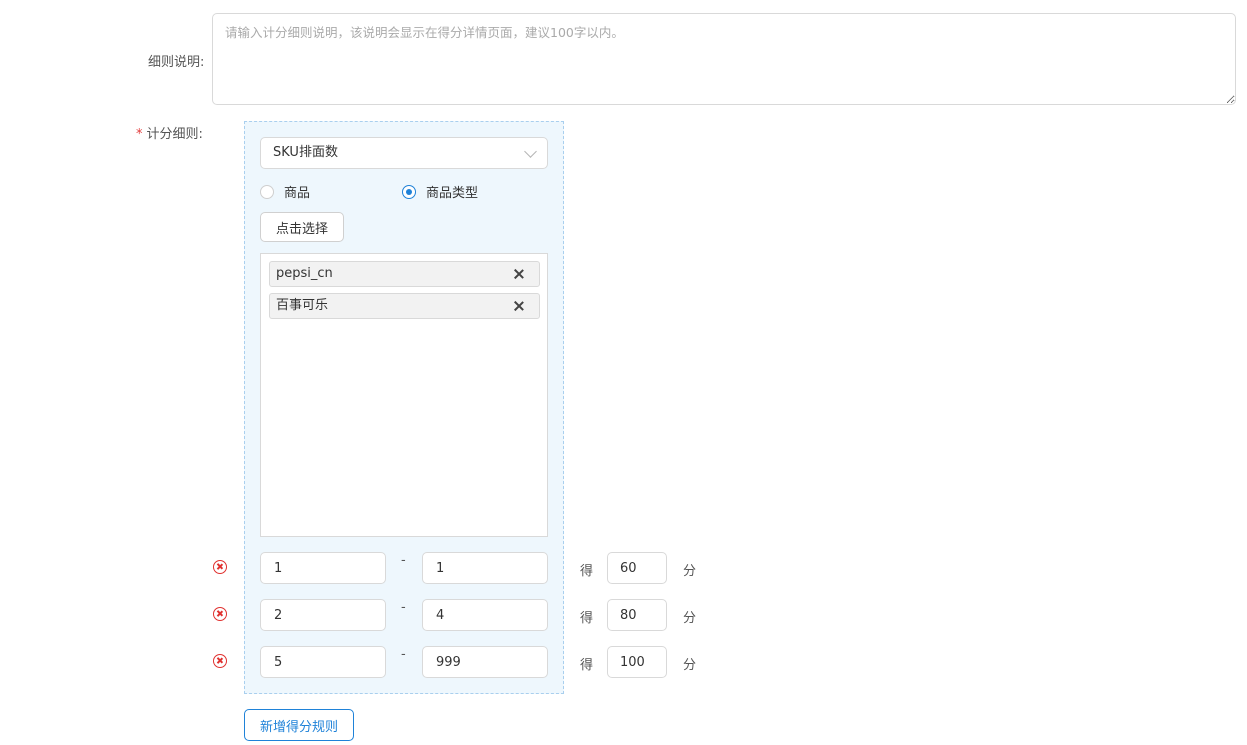  Describe the element at coordinates (305, 152) in the screenshot. I see `metric-select-value: SKU排面数` at that location.